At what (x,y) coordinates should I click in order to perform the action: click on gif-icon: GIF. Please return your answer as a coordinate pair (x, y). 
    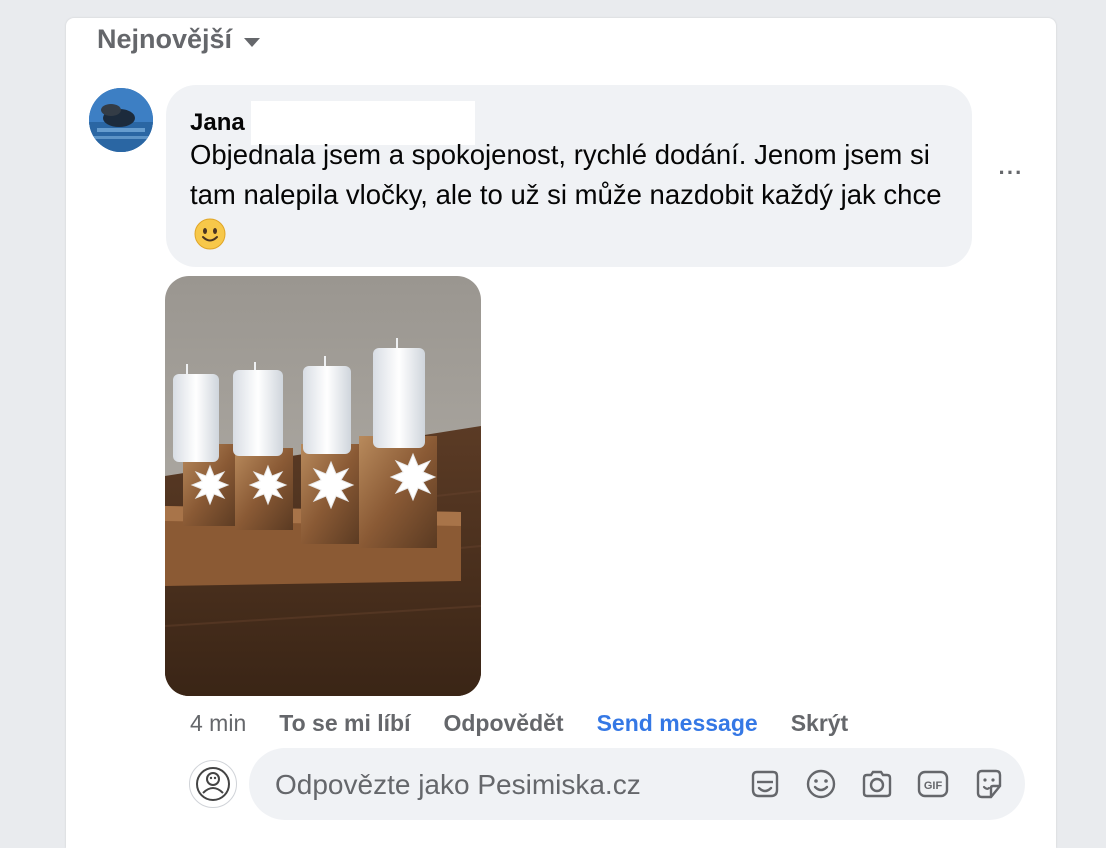
    Looking at the image, I should click on (933, 784).